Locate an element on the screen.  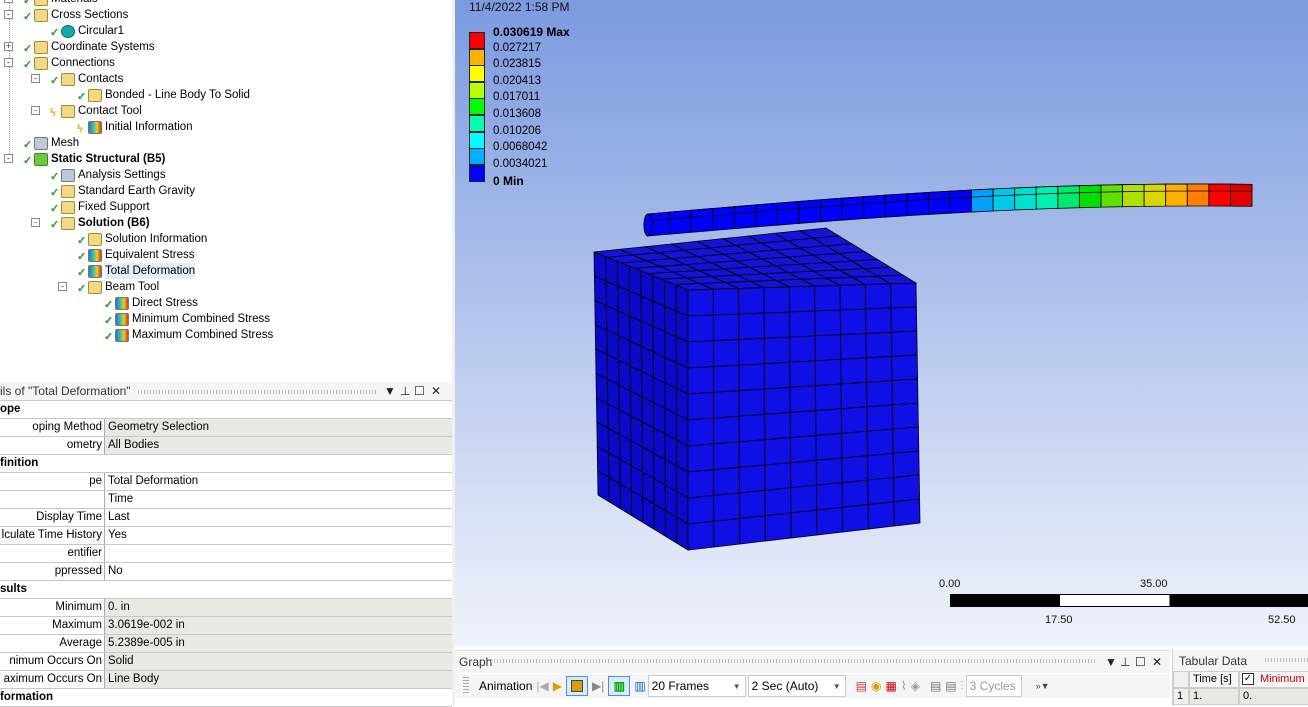
tree-item: Contacts is located at coordinates (92, 79).